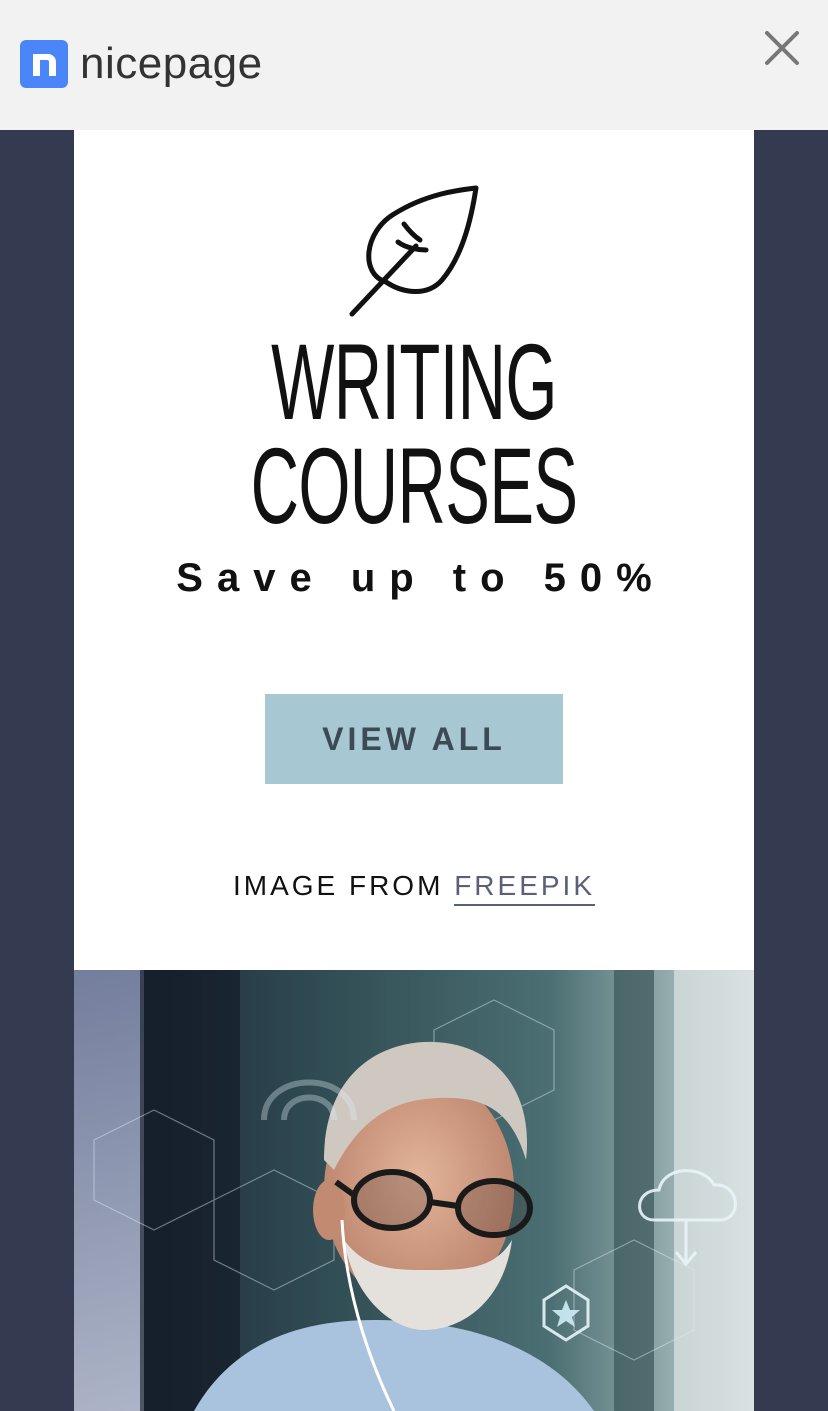  I want to click on title-line-1: WRITING, so click(414, 381).